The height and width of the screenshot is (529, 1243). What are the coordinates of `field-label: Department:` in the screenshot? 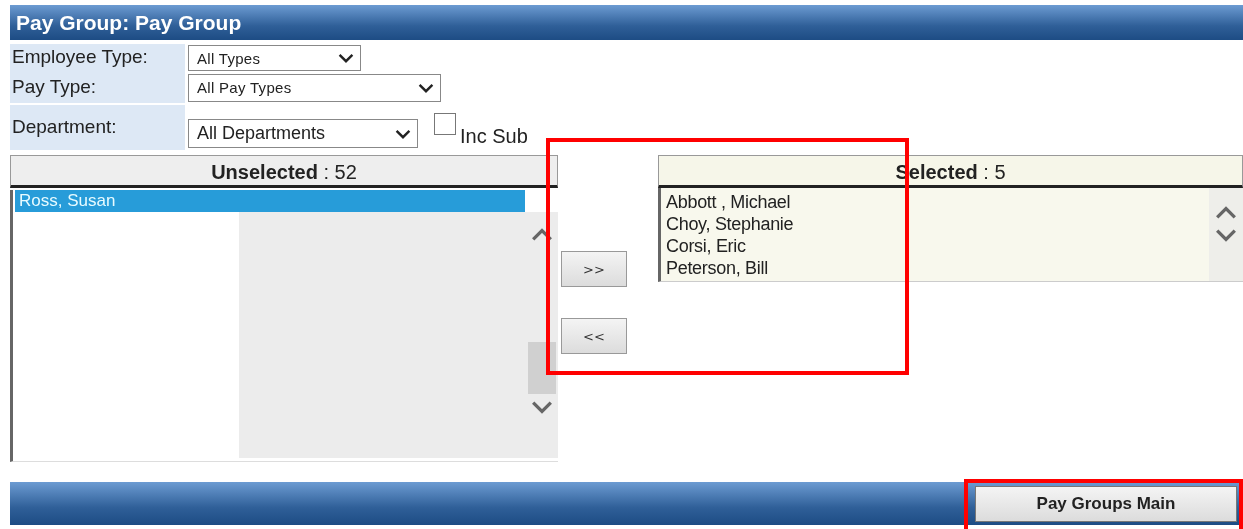 It's located at (97, 127).